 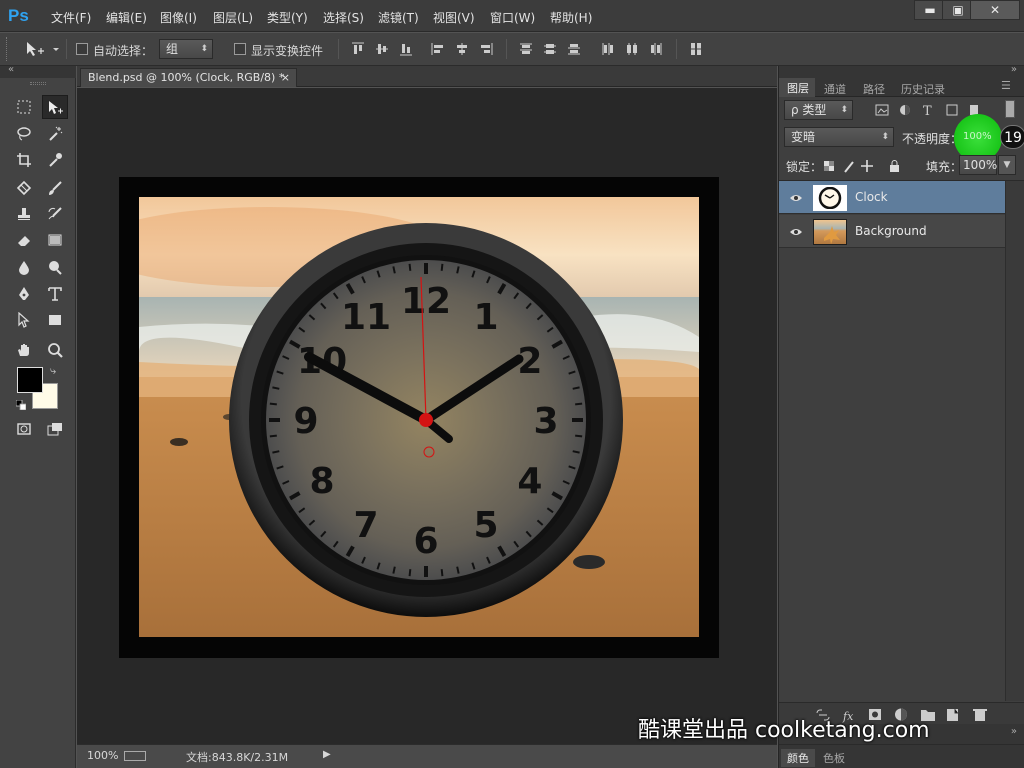 What do you see at coordinates (135, 756) in the screenshot?
I see `navigator-icon` at bounding box center [135, 756].